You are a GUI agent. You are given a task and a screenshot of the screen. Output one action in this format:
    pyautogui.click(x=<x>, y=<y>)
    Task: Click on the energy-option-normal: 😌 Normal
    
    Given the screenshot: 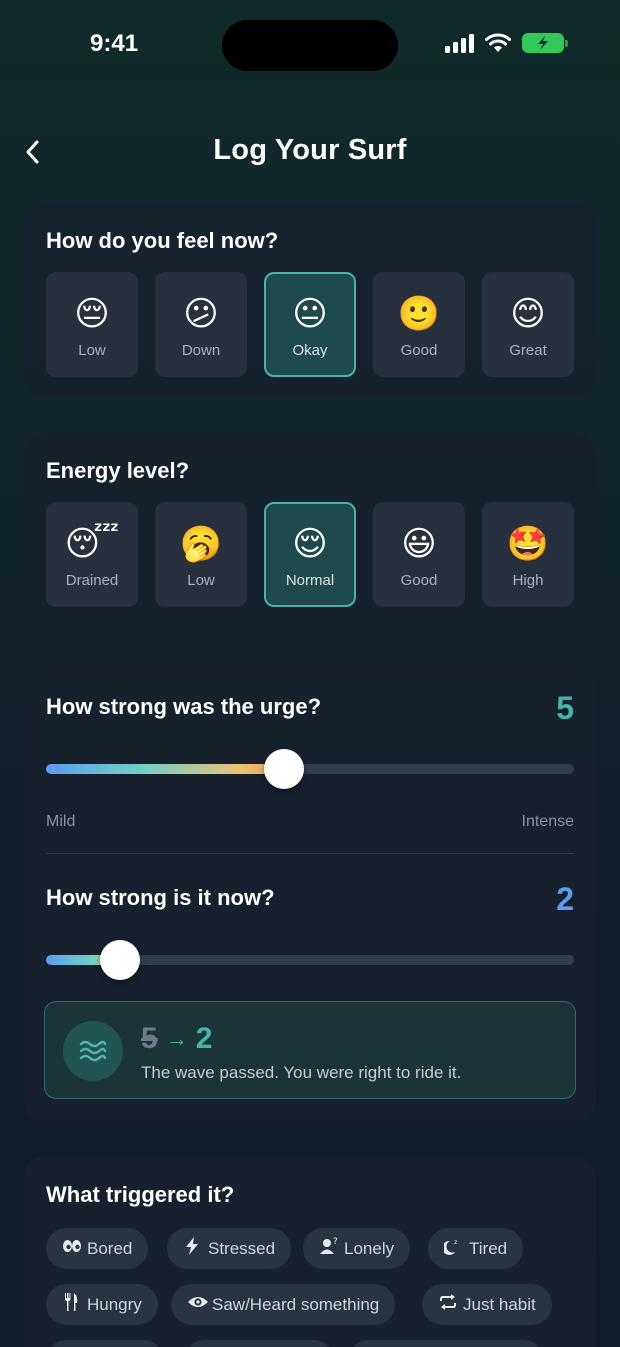 What is the action you would take?
    pyautogui.click(x=310, y=554)
    